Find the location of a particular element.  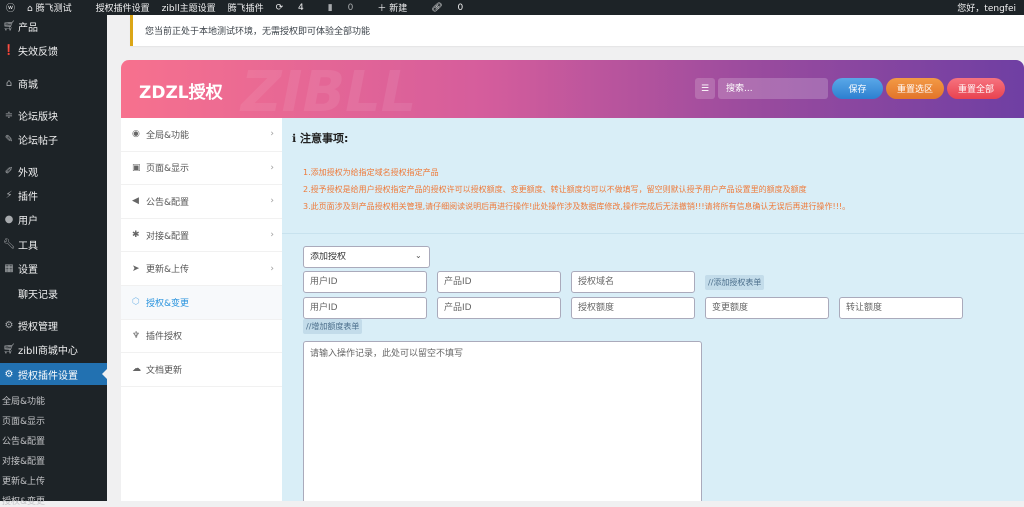

cloud-upload-icon: ☁ is located at coordinates (136, 369).